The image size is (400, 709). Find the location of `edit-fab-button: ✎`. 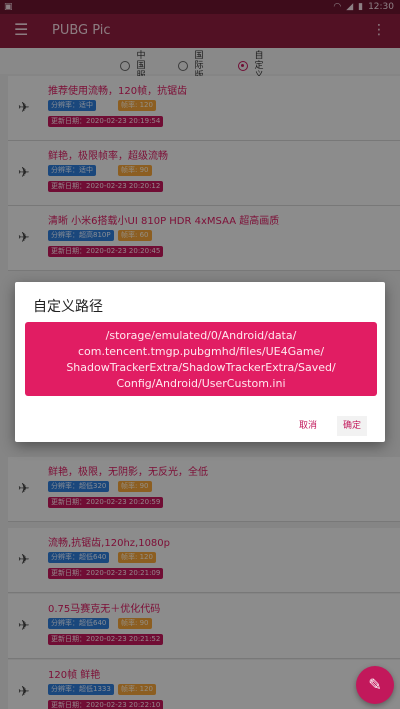

edit-fab-button: ✎ is located at coordinates (375, 685).